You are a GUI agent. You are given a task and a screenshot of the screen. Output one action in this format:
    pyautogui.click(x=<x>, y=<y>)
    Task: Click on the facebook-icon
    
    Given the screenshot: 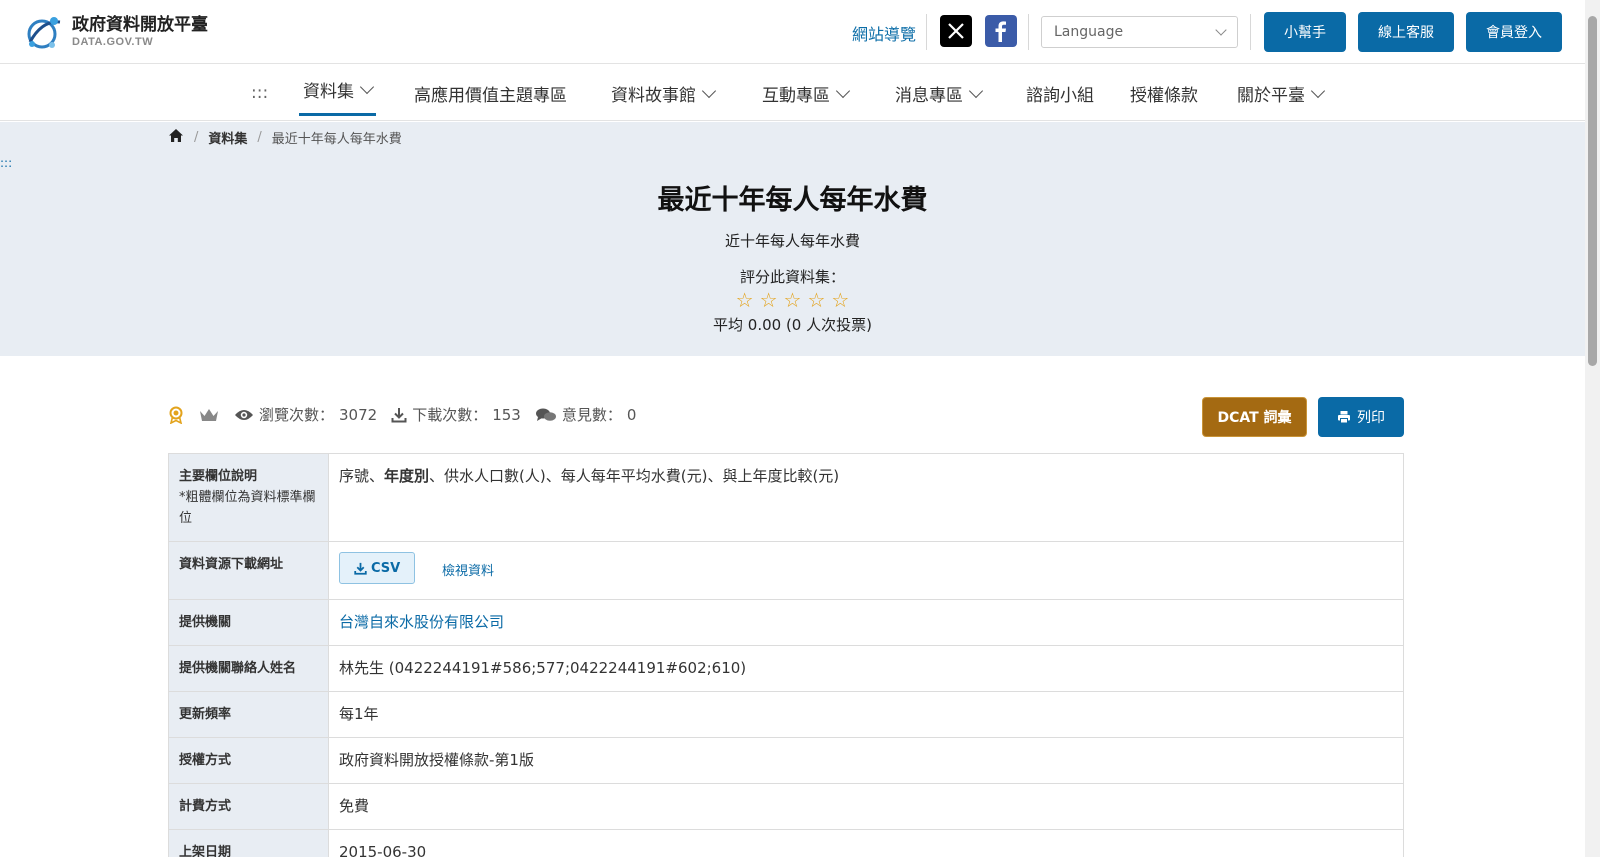 What is the action you would take?
    pyautogui.click(x=1000, y=31)
    